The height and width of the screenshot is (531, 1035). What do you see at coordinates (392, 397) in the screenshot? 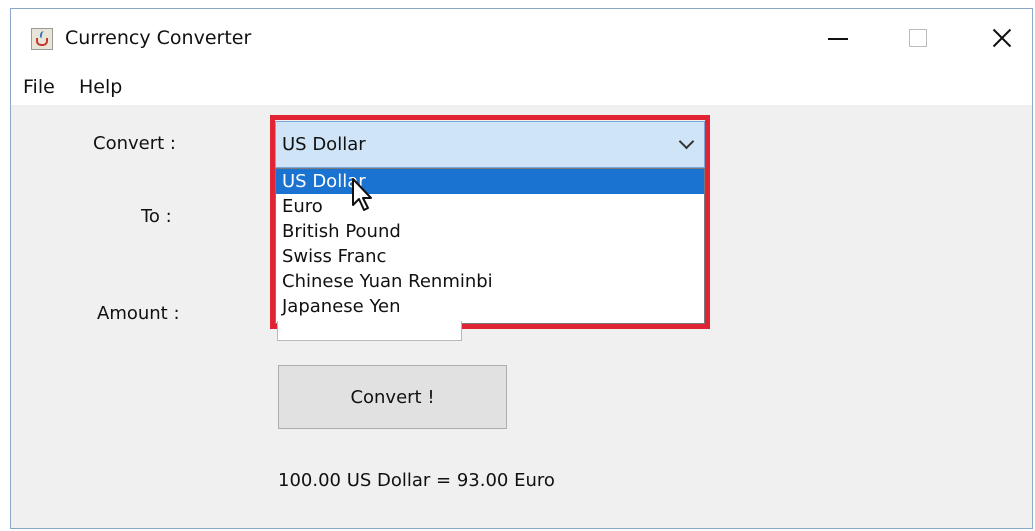
I see `convert-button: Convert !` at bounding box center [392, 397].